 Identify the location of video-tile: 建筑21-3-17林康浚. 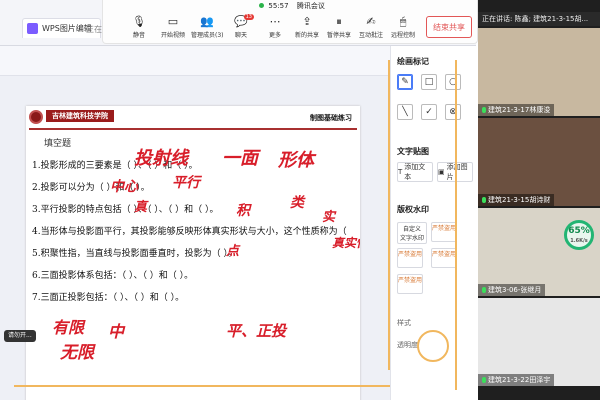
(539, 72).